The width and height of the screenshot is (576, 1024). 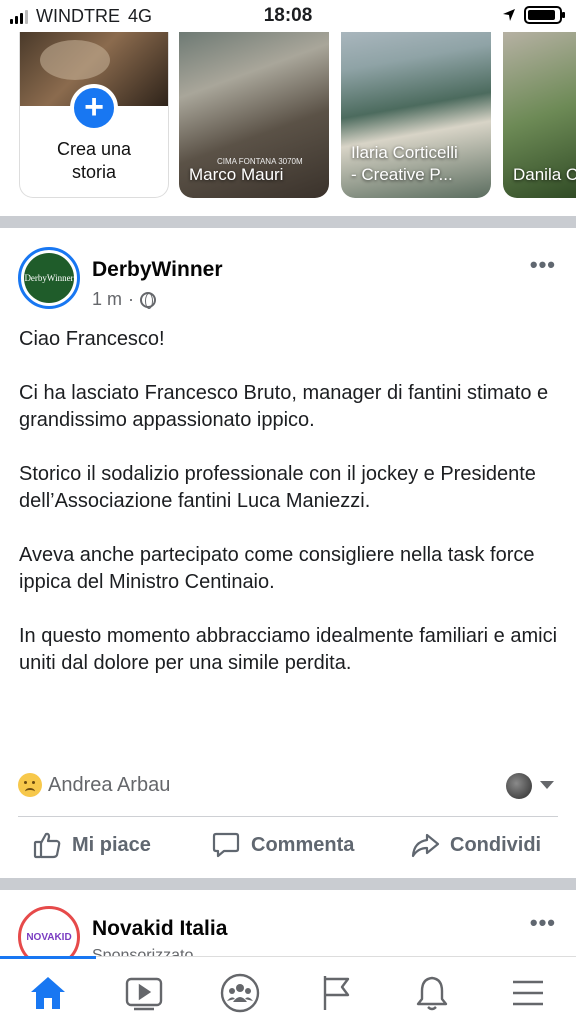 I want to click on reactions-summary: Andrea Arbau, so click(x=94, y=785).